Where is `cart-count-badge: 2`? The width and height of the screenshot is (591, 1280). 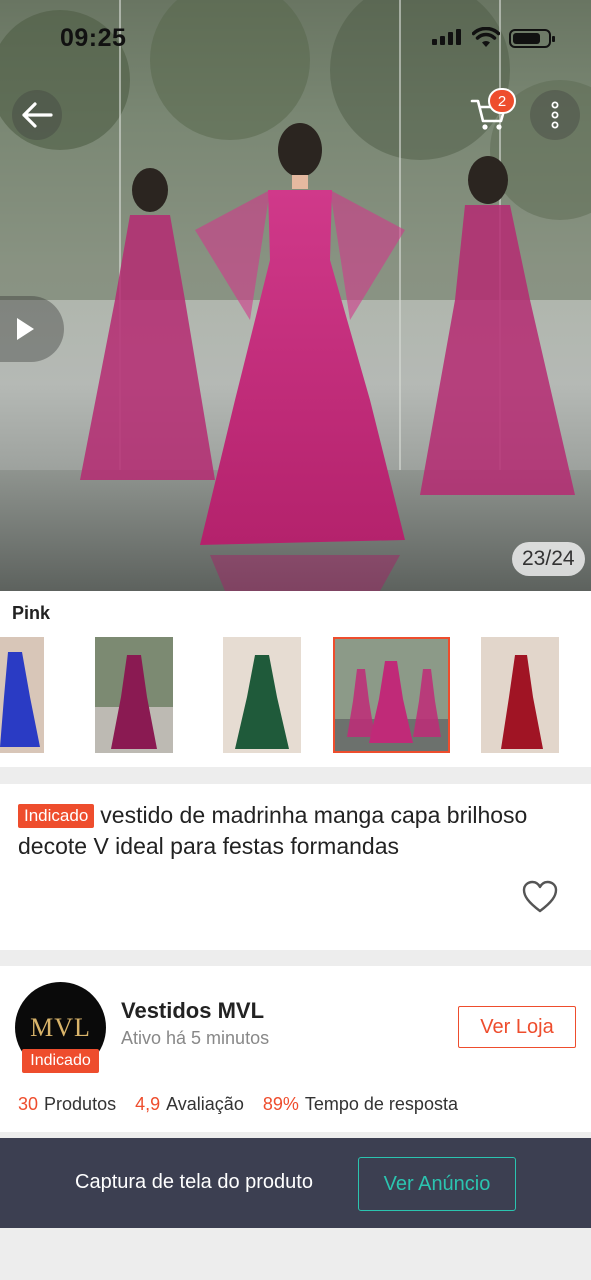
cart-count-badge: 2 is located at coordinates (502, 101).